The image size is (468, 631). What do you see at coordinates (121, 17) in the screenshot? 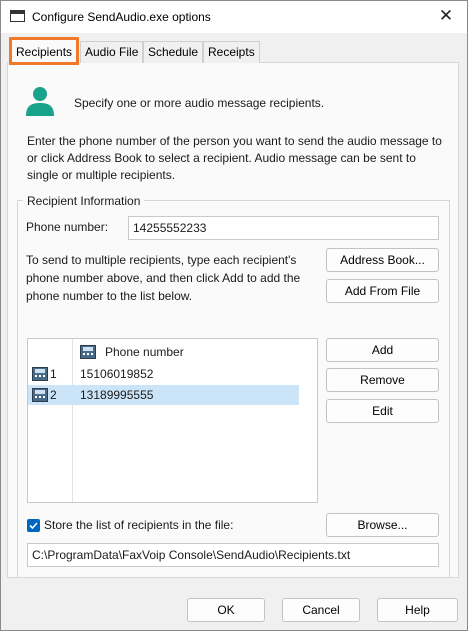
I see `window-title: Configure SendAudio.exe options` at bounding box center [121, 17].